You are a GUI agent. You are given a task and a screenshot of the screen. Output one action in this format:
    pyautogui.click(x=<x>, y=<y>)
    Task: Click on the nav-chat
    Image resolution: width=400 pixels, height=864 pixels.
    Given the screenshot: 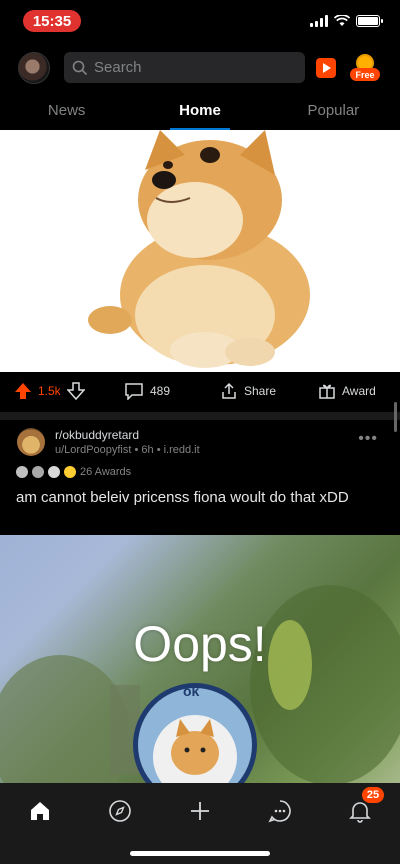 What is the action you would take?
    pyautogui.click(x=280, y=811)
    